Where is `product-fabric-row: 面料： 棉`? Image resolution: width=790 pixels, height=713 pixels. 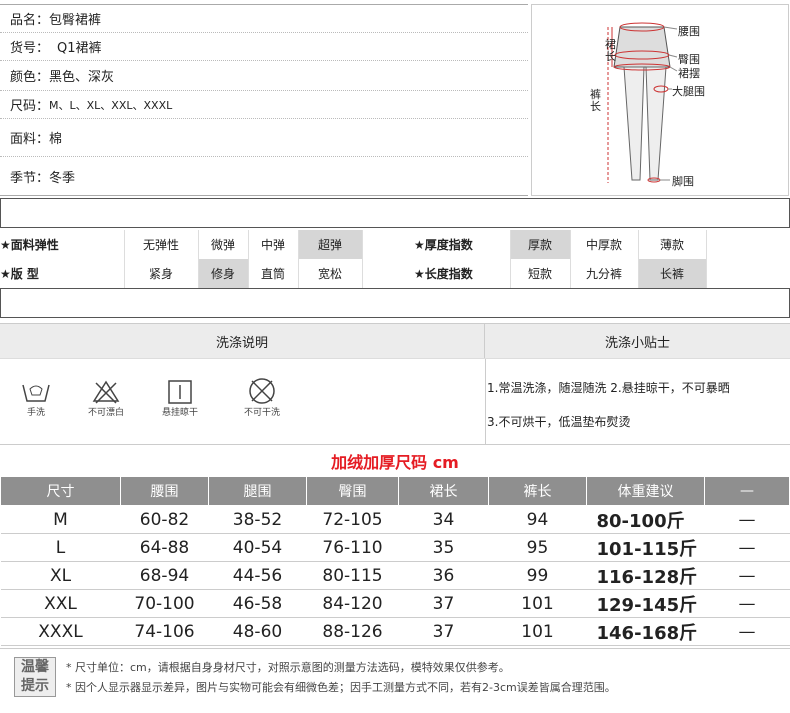
product-fabric-row: 面料： 棉 is located at coordinates (264, 138).